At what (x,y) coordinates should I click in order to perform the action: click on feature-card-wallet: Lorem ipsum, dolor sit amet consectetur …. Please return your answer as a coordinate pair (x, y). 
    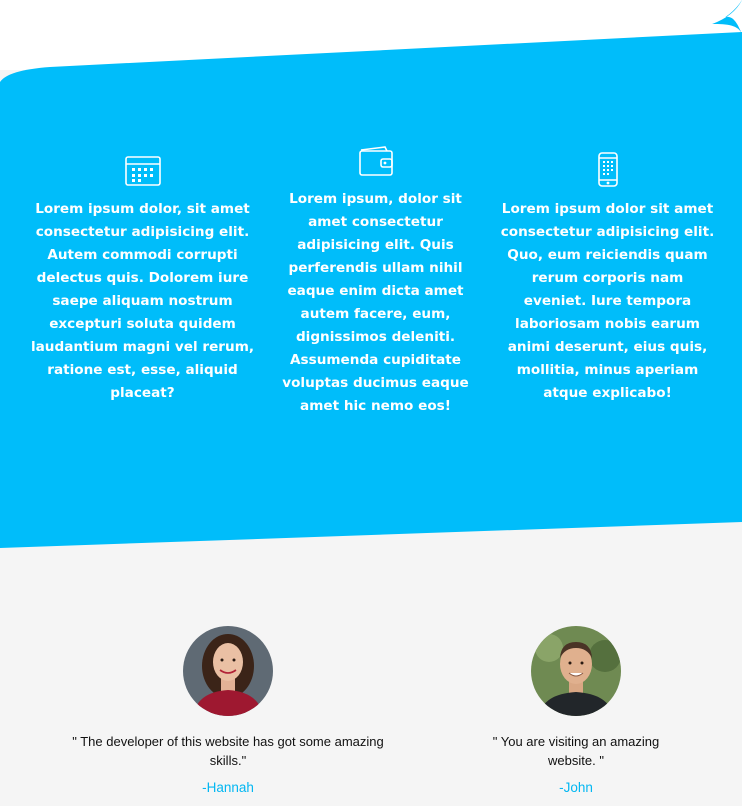
    Looking at the image, I should click on (375, 281).